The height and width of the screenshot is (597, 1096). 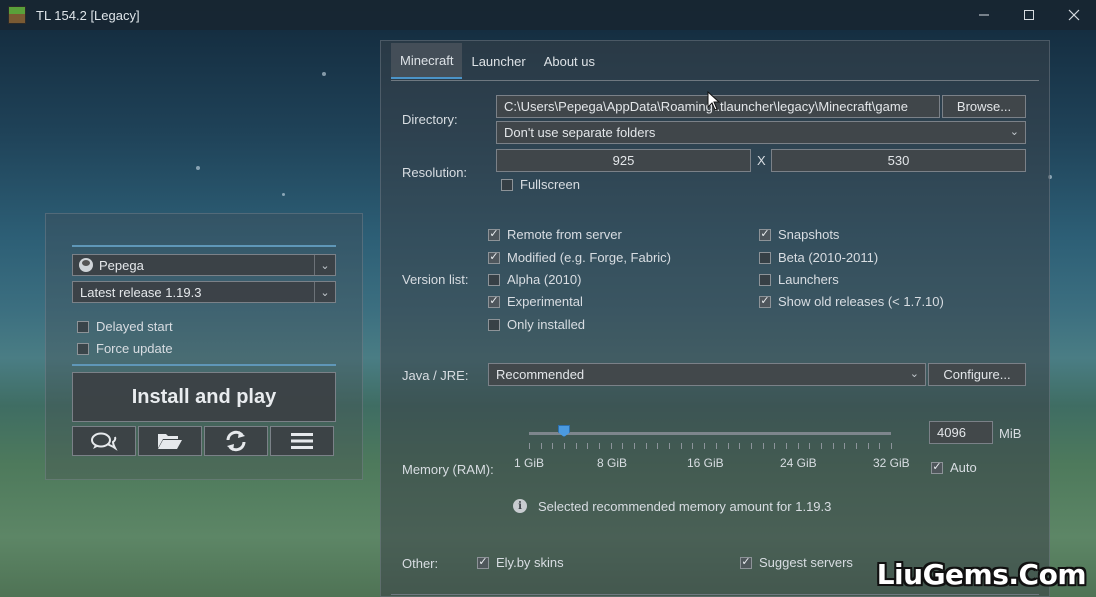 What do you see at coordinates (435, 375) in the screenshot?
I see `java-label: Java / JRE:` at bounding box center [435, 375].